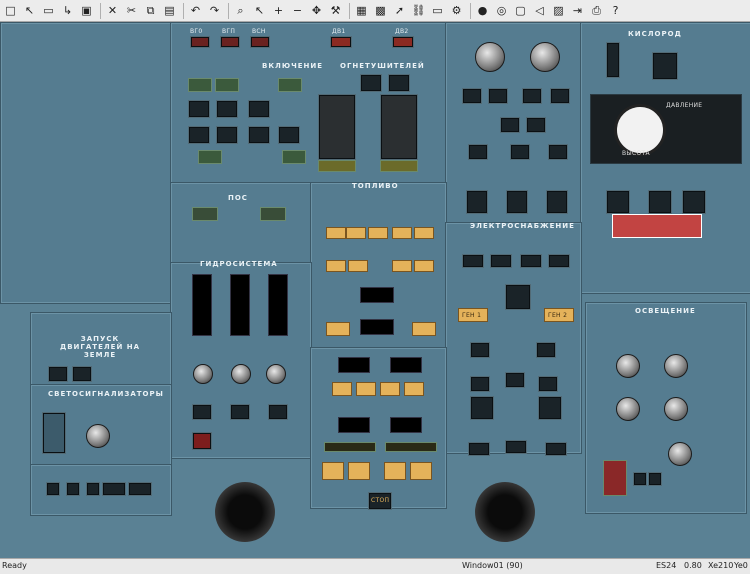 This screenshot has height=574, width=750. What do you see at coordinates (520, 10) in the screenshot?
I see `window-icon: ▢` at bounding box center [520, 10].